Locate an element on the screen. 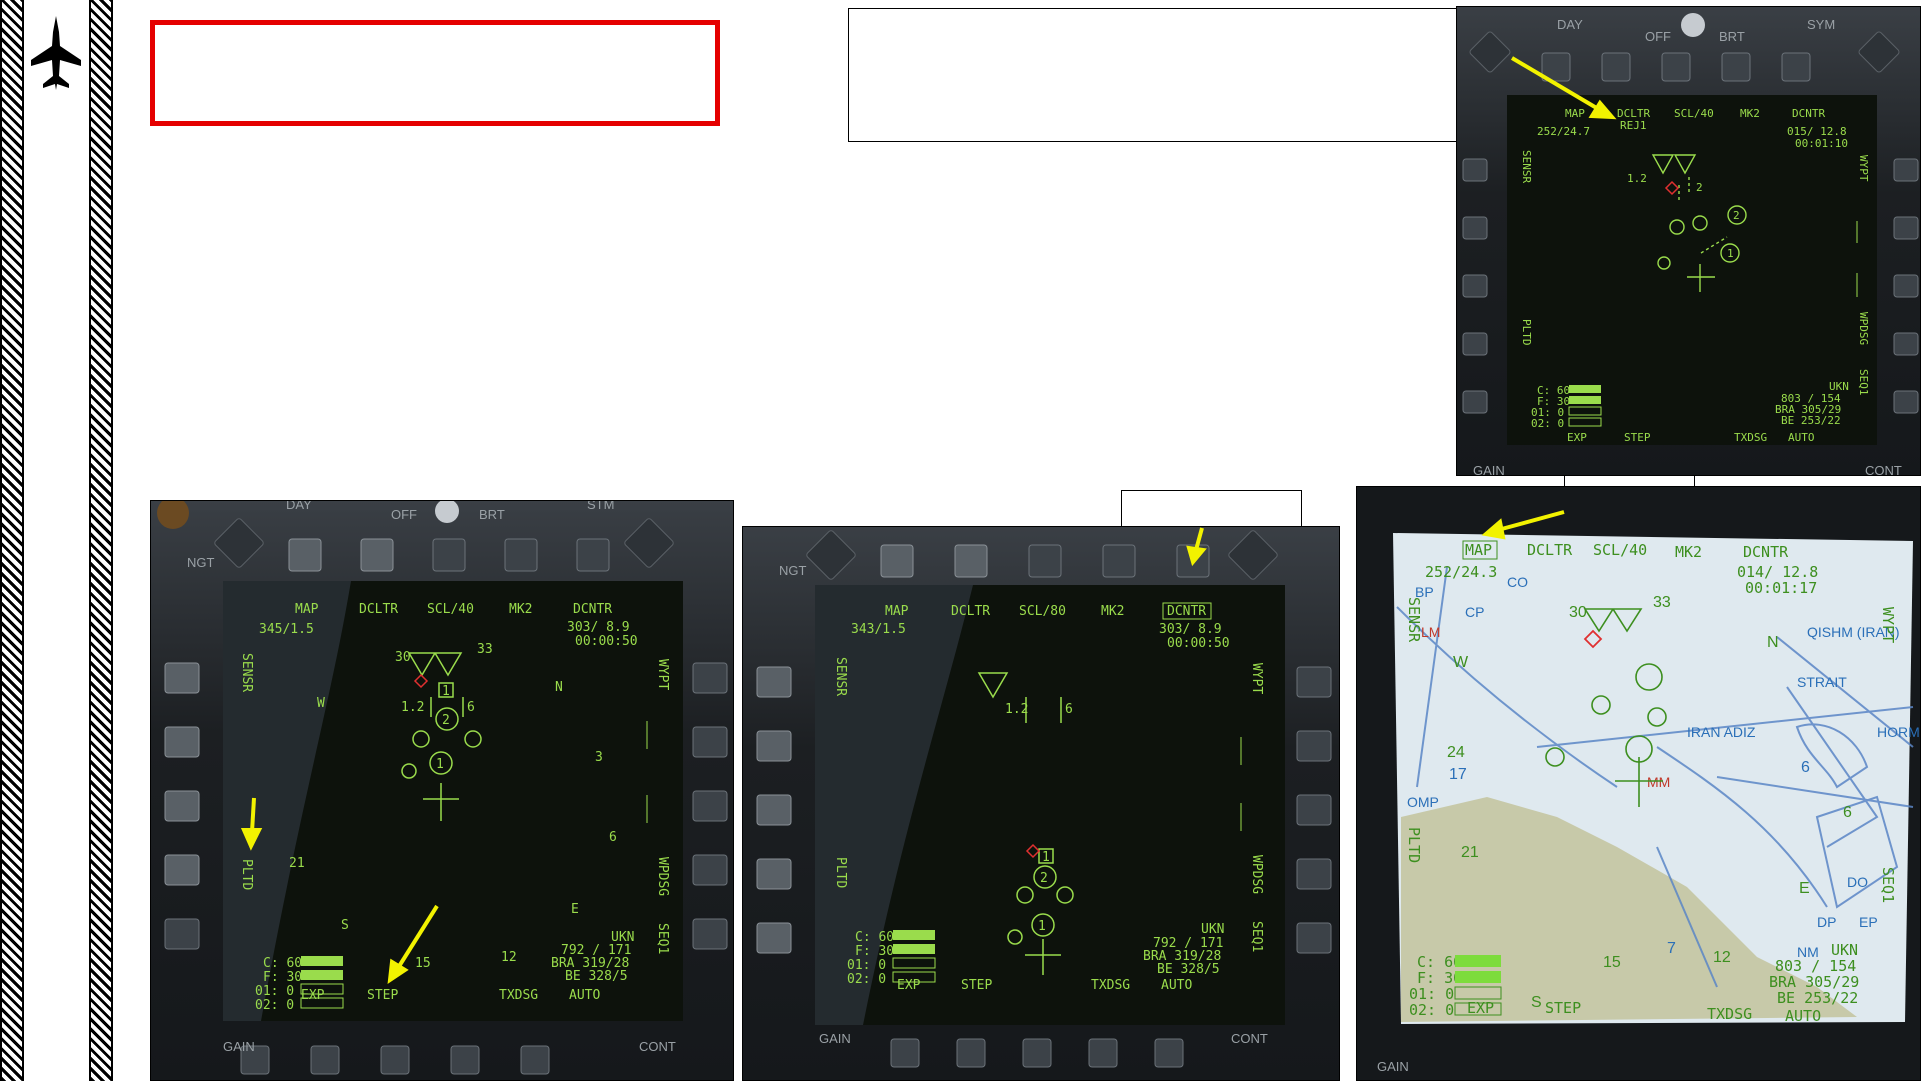 This screenshot has height=1081, width=1921. off-label: OFF is located at coordinates (404, 514).